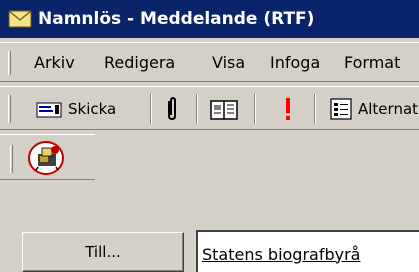 The image size is (419, 272). I want to click on title-bar: Namnlös - Meddelande (RTF), so click(209, 19).